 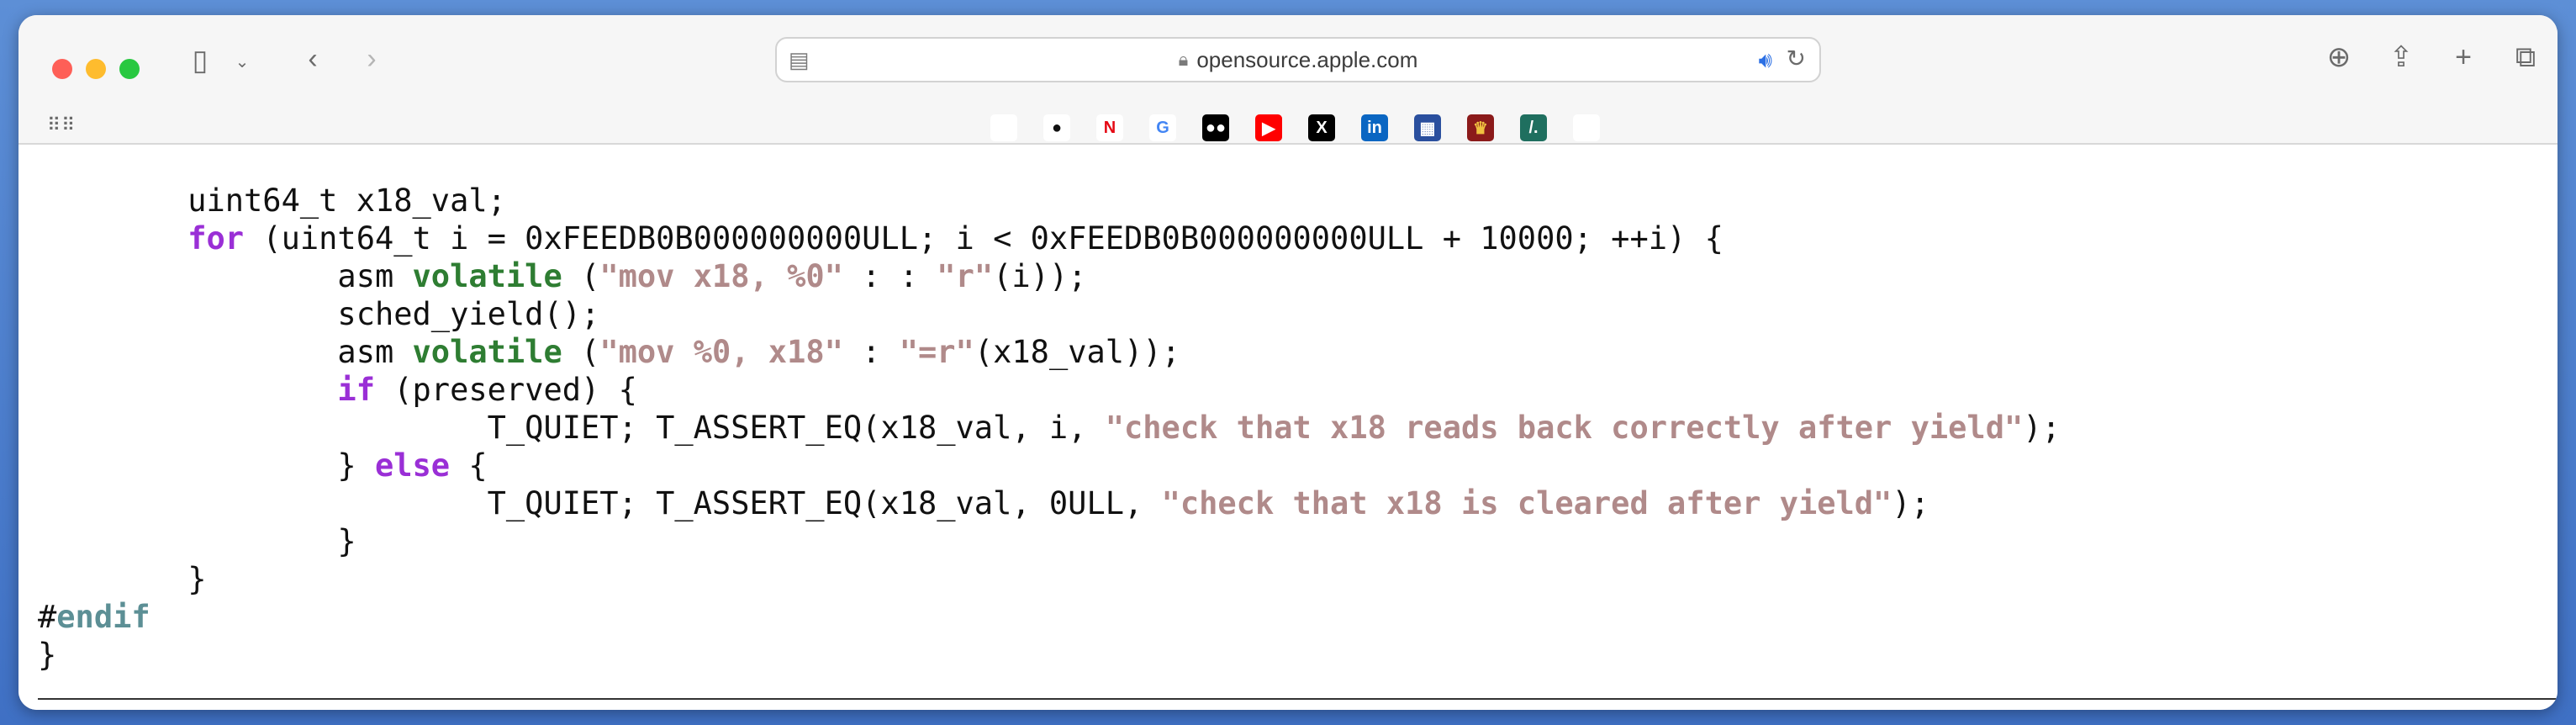 What do you see at coordinates (2525, 57) in the screenshot?
I see `tab-overview-icon: ⧉` at bounding box center [2525, 57].